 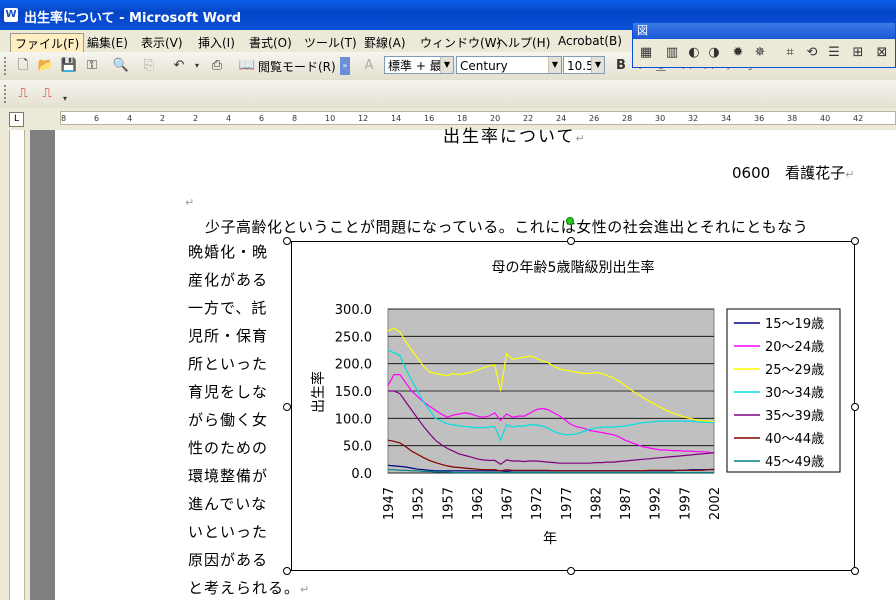 What do you see at coordinates (596, 503) in the screenshot?
I see `x-tick-label: 1982` at bounding box center [596, 503].